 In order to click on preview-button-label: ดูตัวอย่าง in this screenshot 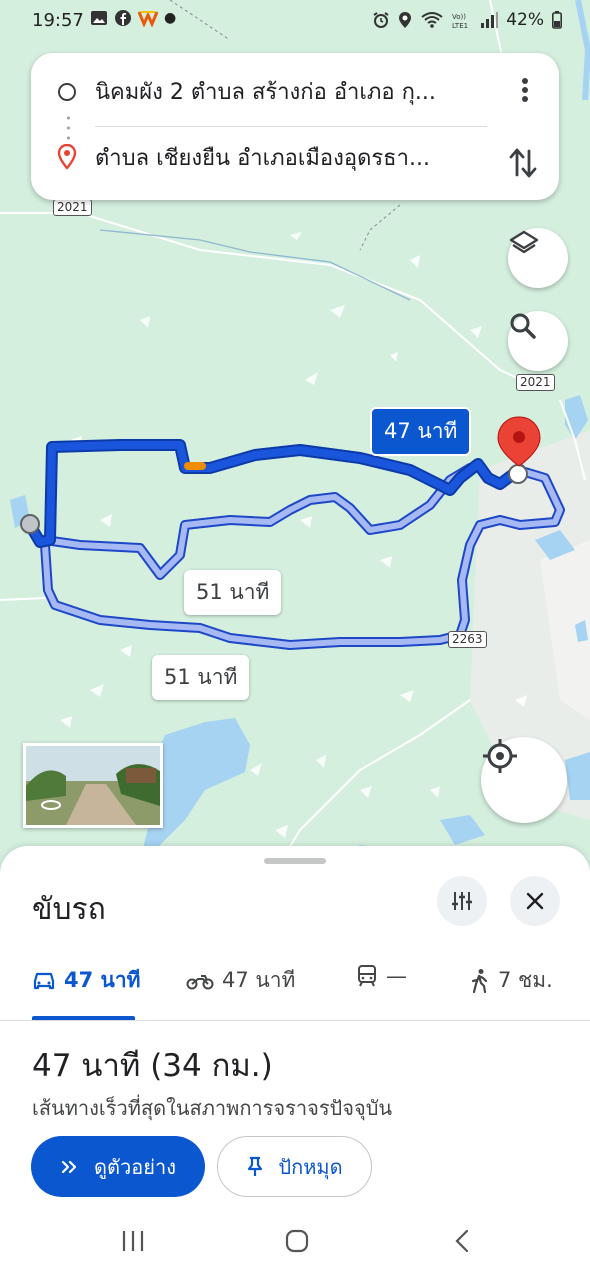, I will do `click(135, 1166)`.